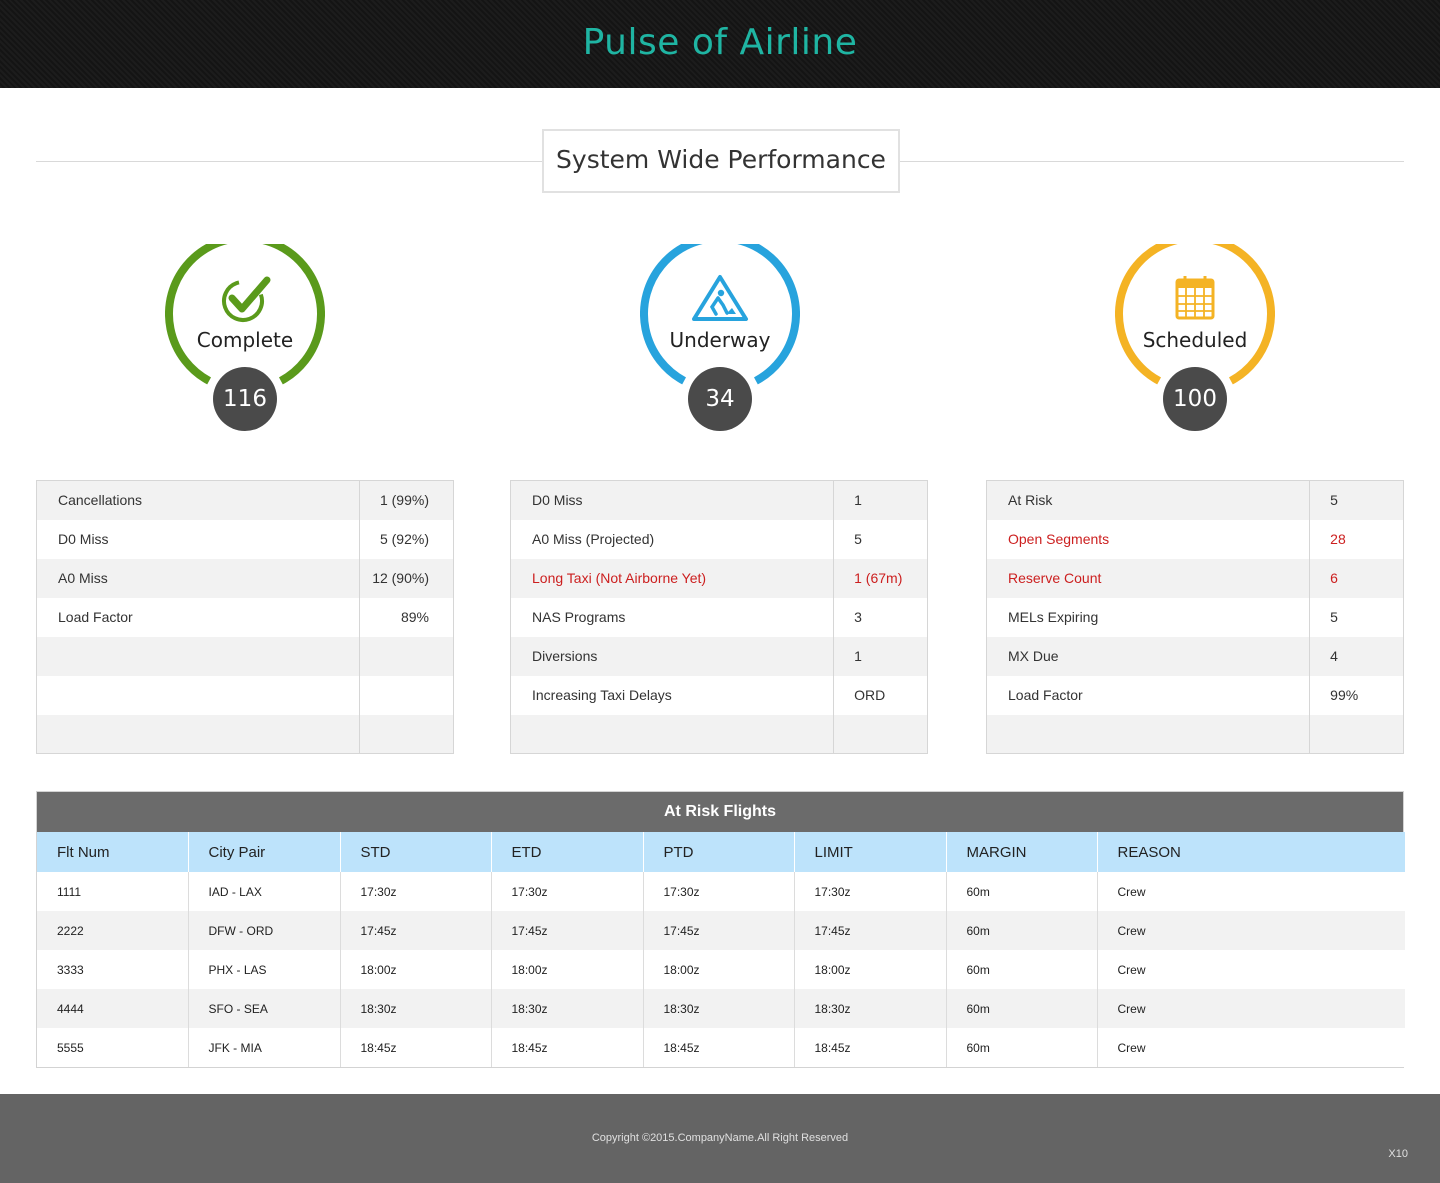 This screenshot has height=1183, width=1440. I want to click on stat-label: A0 Miss (Projected), so click(672, 539).